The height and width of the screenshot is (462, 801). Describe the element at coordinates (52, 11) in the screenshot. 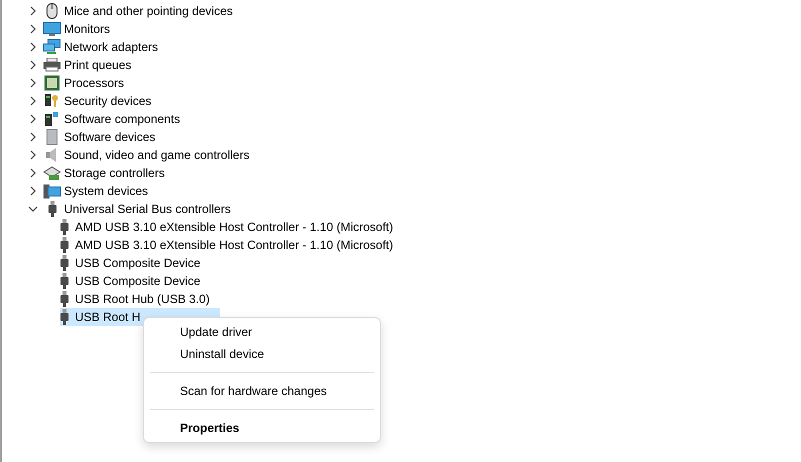

I see `mouse-icon` at that location.